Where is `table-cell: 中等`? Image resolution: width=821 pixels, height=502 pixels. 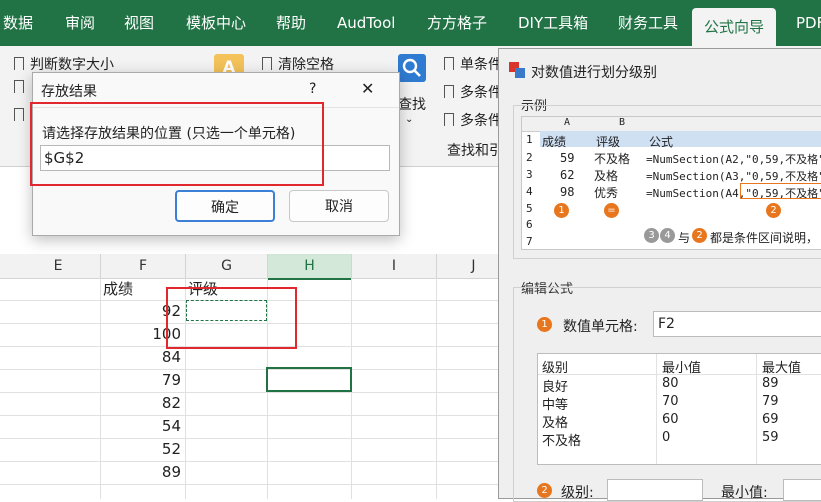
table-cell: 中等 is located at coordinates (555, 405).